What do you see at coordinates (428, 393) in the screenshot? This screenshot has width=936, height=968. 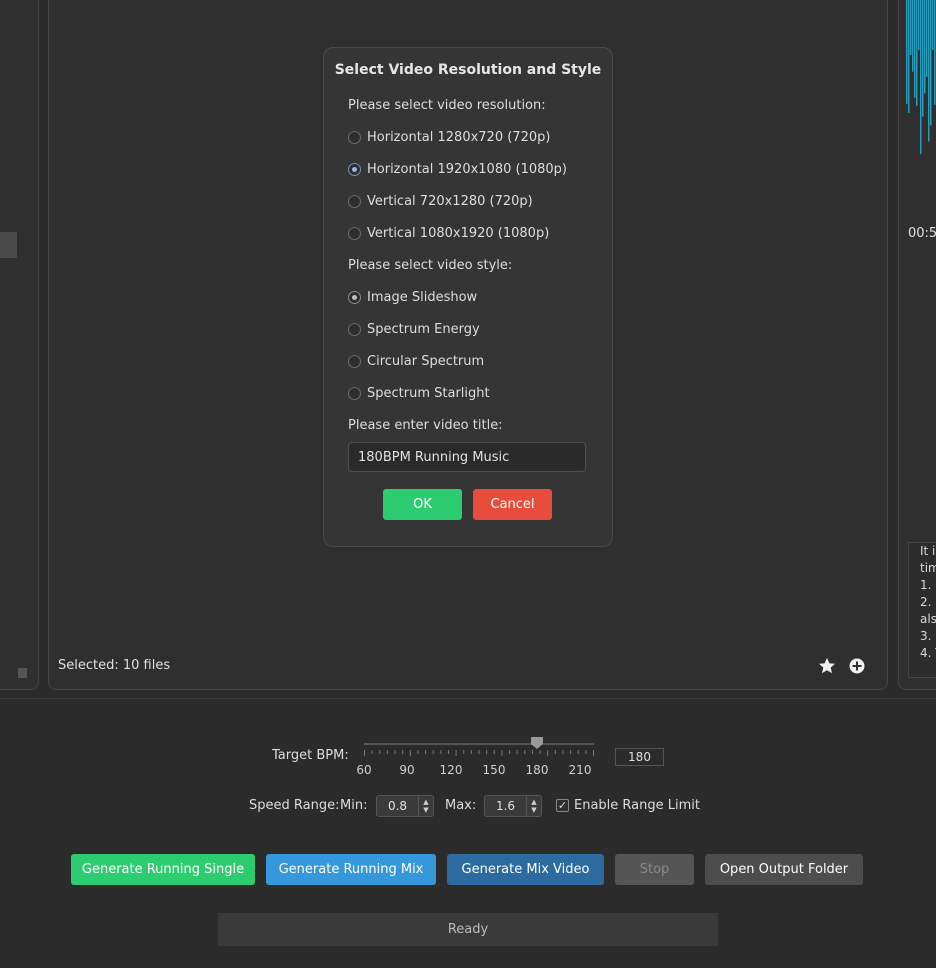 I see `radio-label: Spectrum Starlight` at bounding box center [428, 393].